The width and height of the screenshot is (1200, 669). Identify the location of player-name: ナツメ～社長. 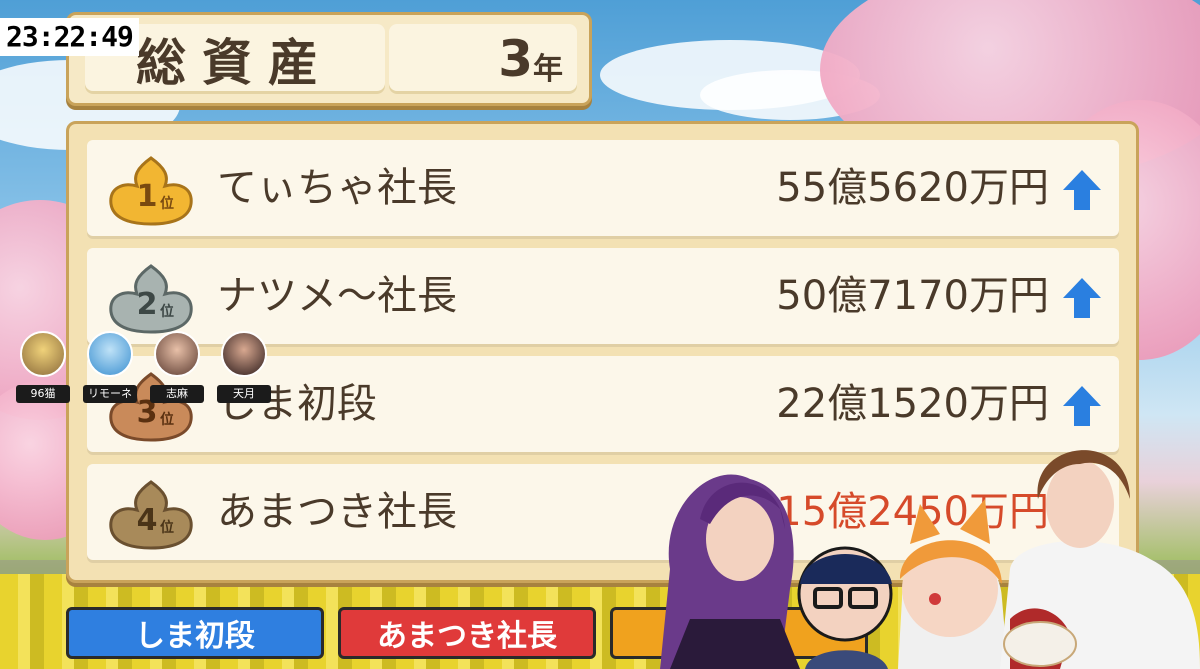
(337, 296).